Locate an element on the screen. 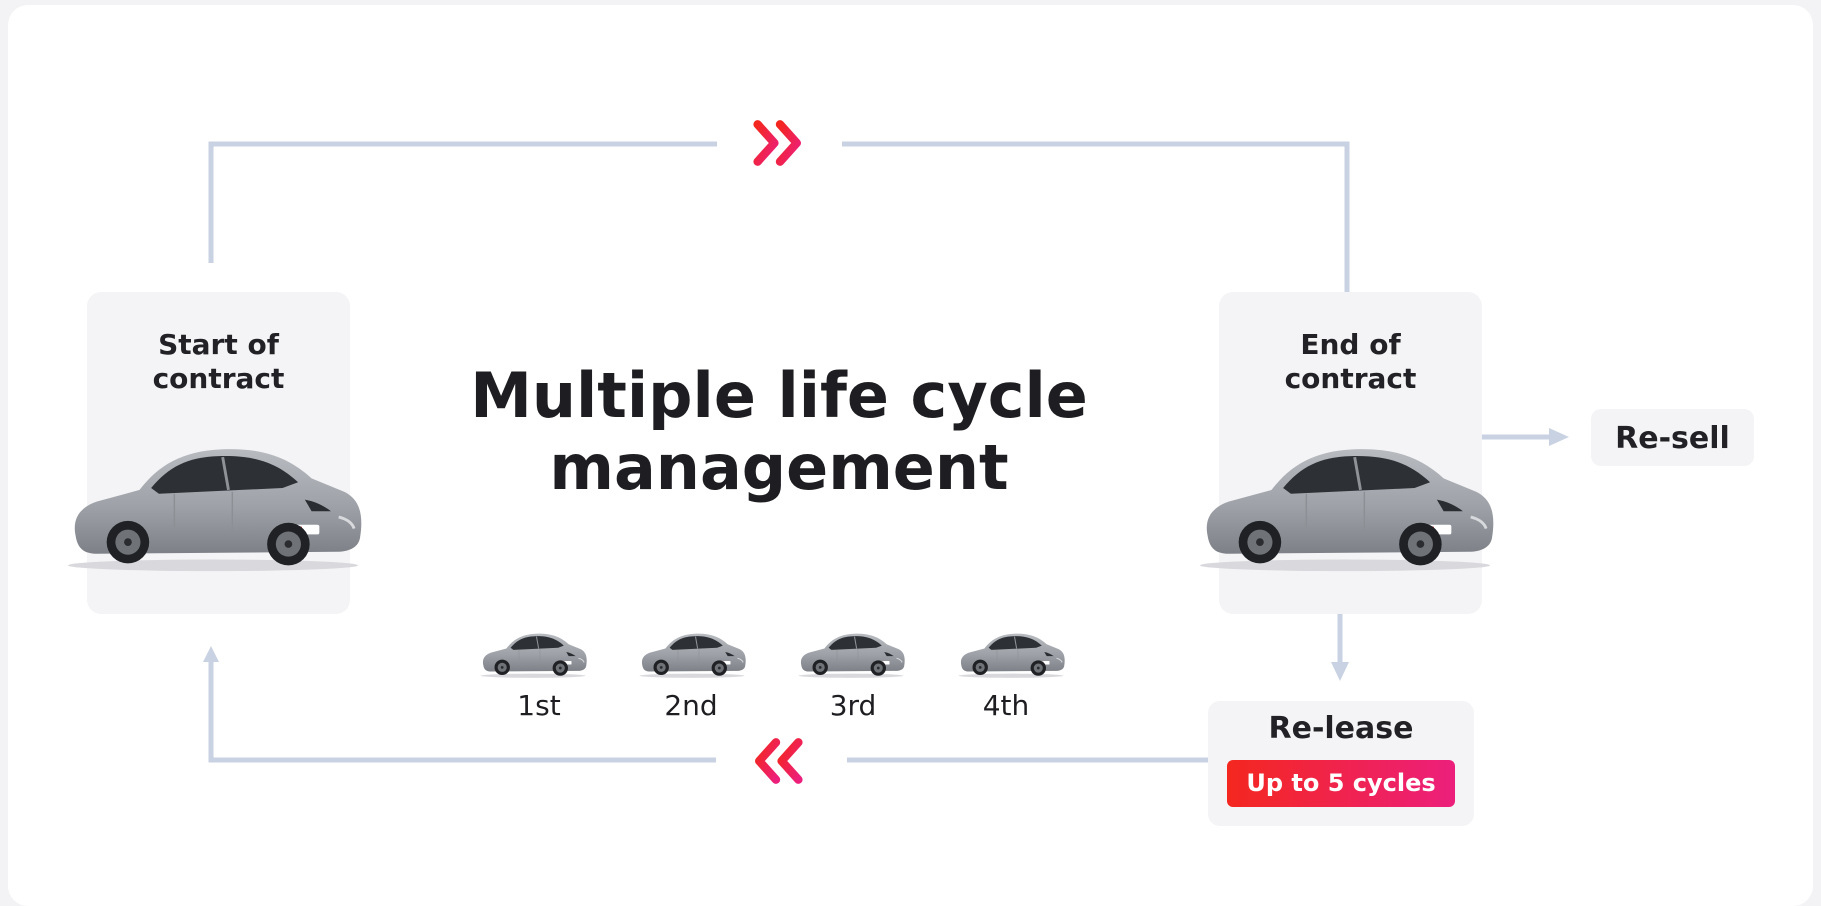 The width and height of the screenshot is (1821, 906). top-connector-left is located at coordinates (462, 202).